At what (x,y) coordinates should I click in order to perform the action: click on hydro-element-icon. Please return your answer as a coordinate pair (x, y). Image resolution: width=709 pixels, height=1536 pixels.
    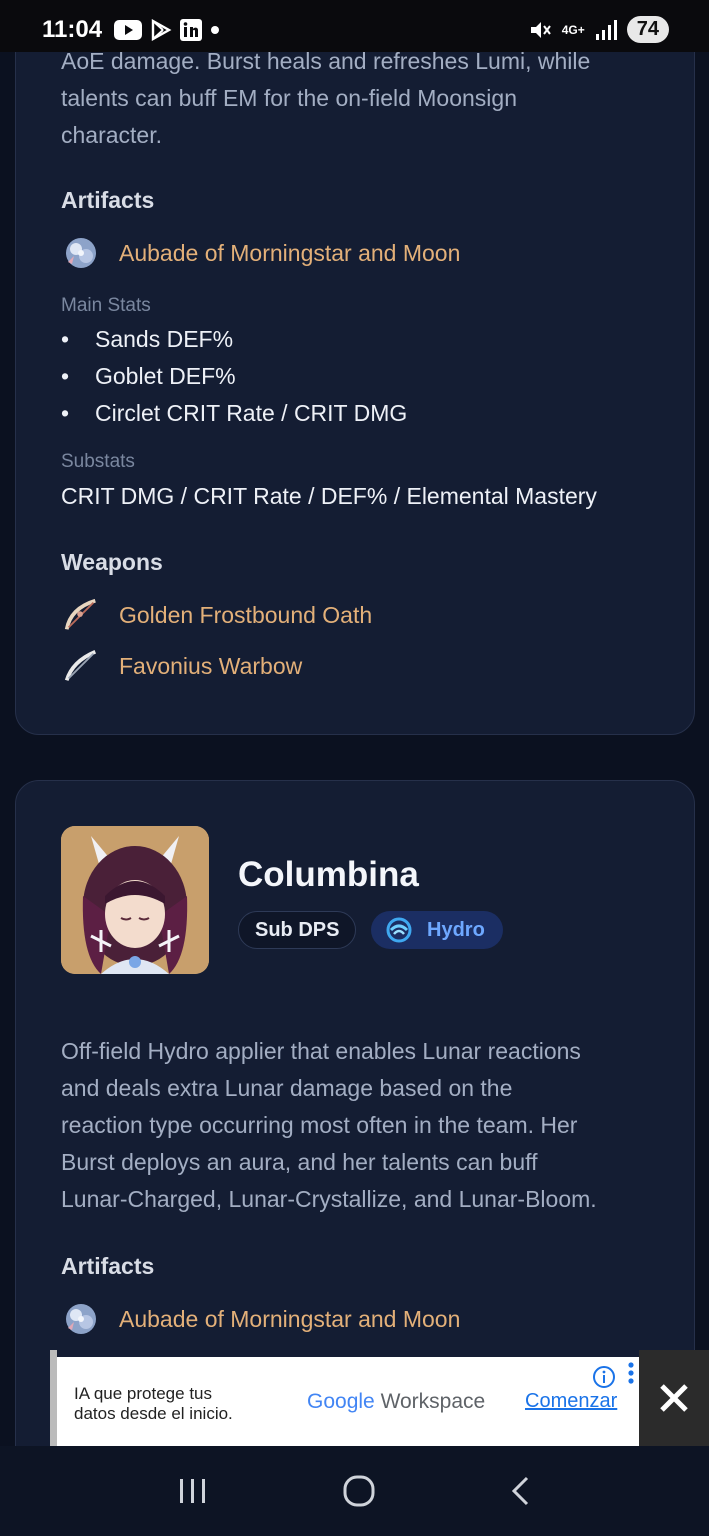
    Looking at the image, I should click on (399, 930).